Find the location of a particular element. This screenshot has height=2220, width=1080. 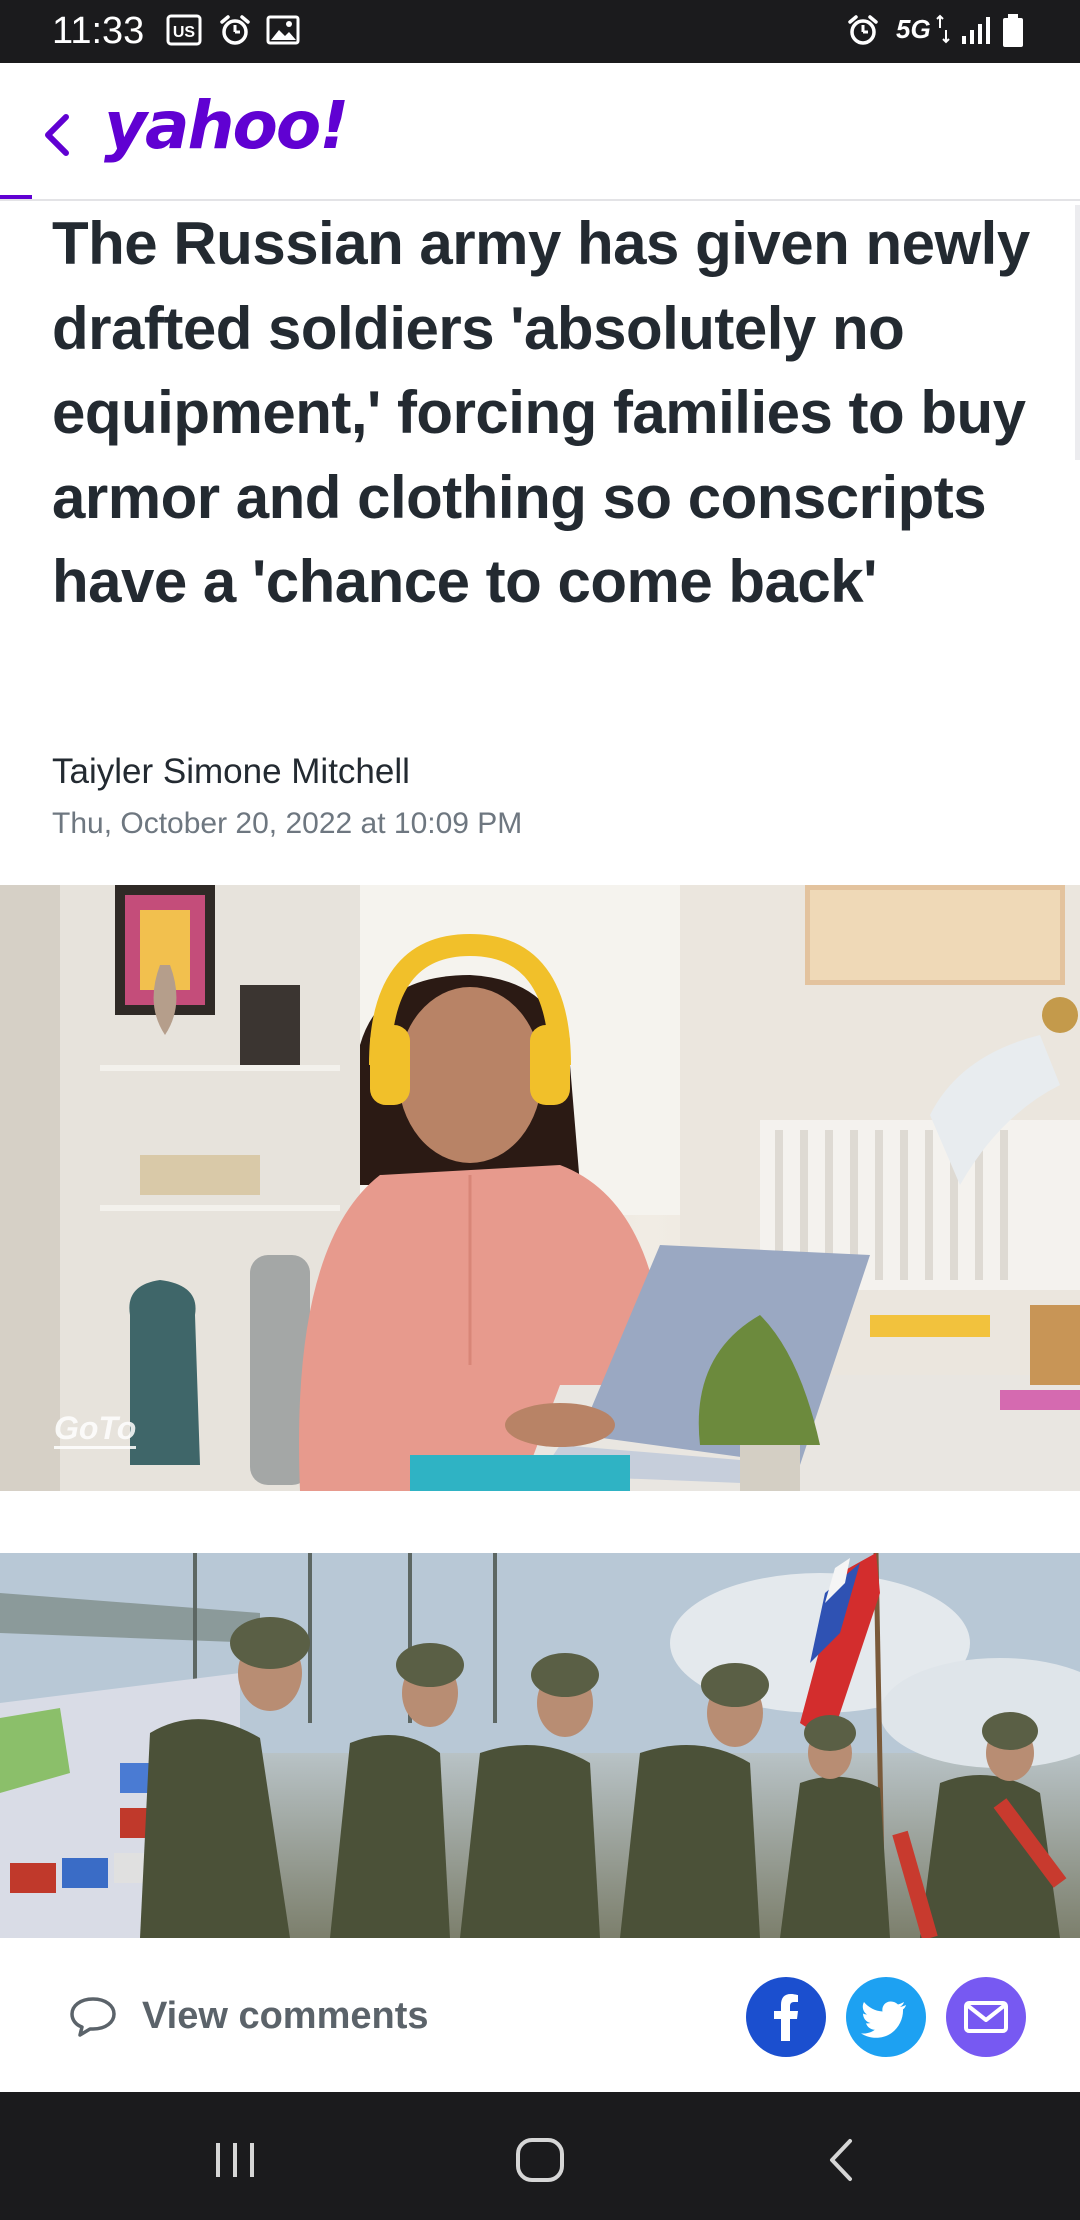

back-icon is located at coordinates (843, 2160).